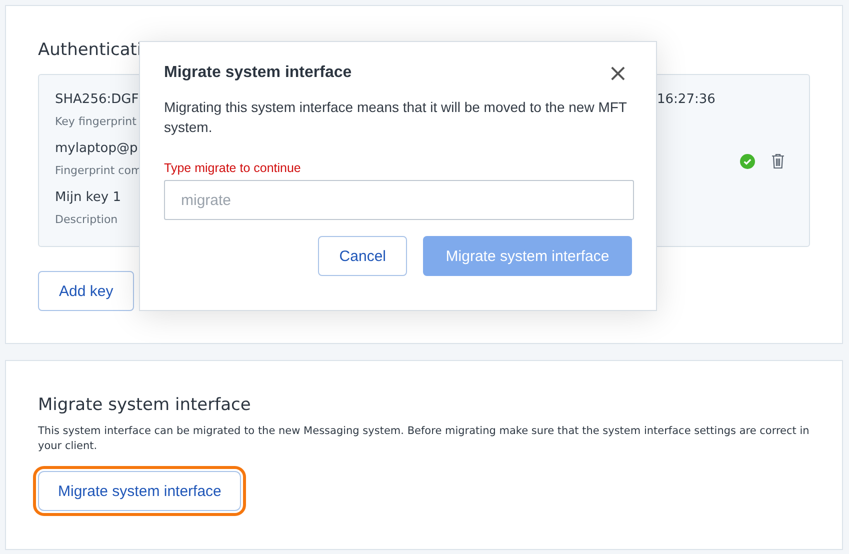  Describe the element at coordinates (97, 149) in the screenshot. I see `key-comment: mylaptop@p` at that location.